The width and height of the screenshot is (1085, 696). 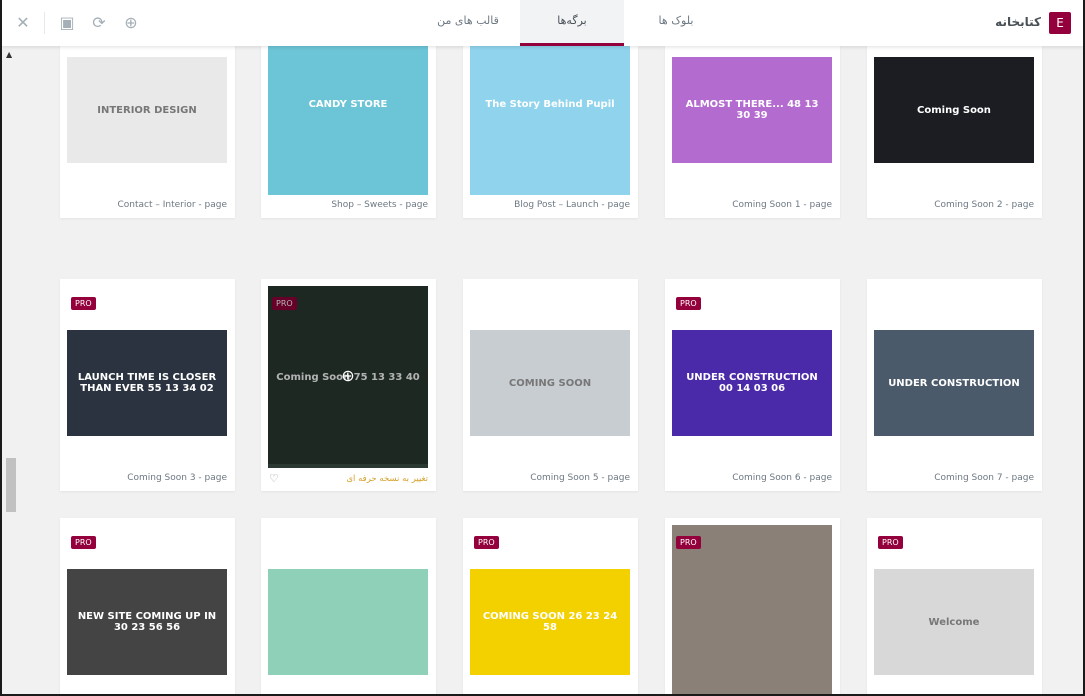 I want to click on template-card: COMING SOON Coming Soon 5 - page, so click(x=550, y=385).